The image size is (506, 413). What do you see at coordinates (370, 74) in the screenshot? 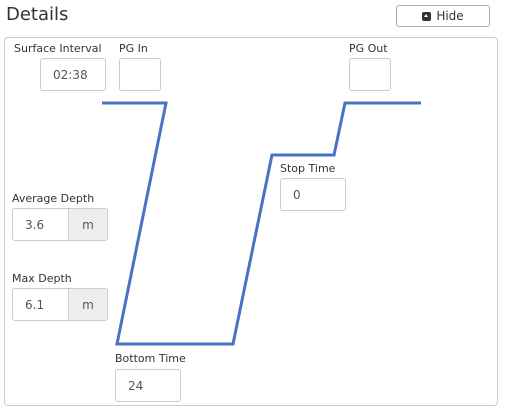
I see `pg-out-input` at bounding box center [370, 74].